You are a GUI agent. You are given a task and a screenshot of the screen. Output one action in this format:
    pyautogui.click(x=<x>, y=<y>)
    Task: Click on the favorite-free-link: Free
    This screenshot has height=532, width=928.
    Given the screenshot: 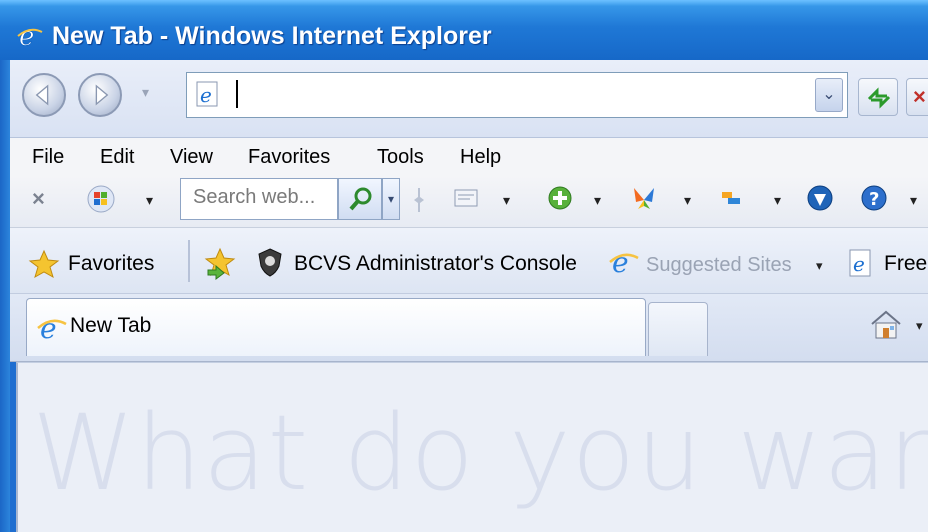 What is the action you would take?
    pyautogui.click(x=905, y=264)
    